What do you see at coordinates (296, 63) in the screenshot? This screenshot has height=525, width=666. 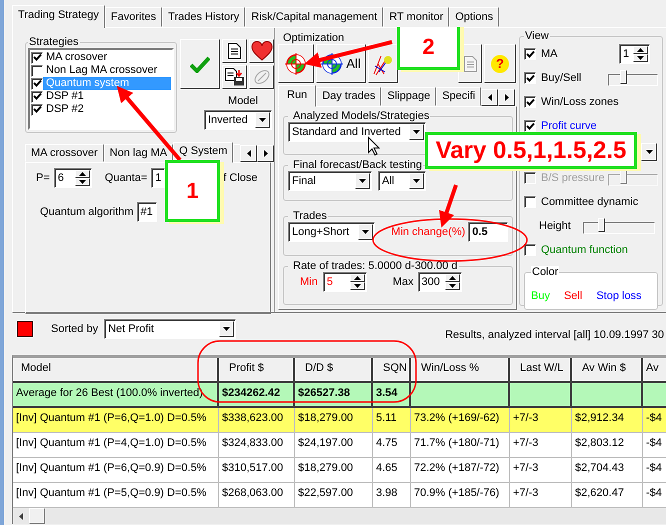 I see `optimize-button` at bounding box center [296, 63].